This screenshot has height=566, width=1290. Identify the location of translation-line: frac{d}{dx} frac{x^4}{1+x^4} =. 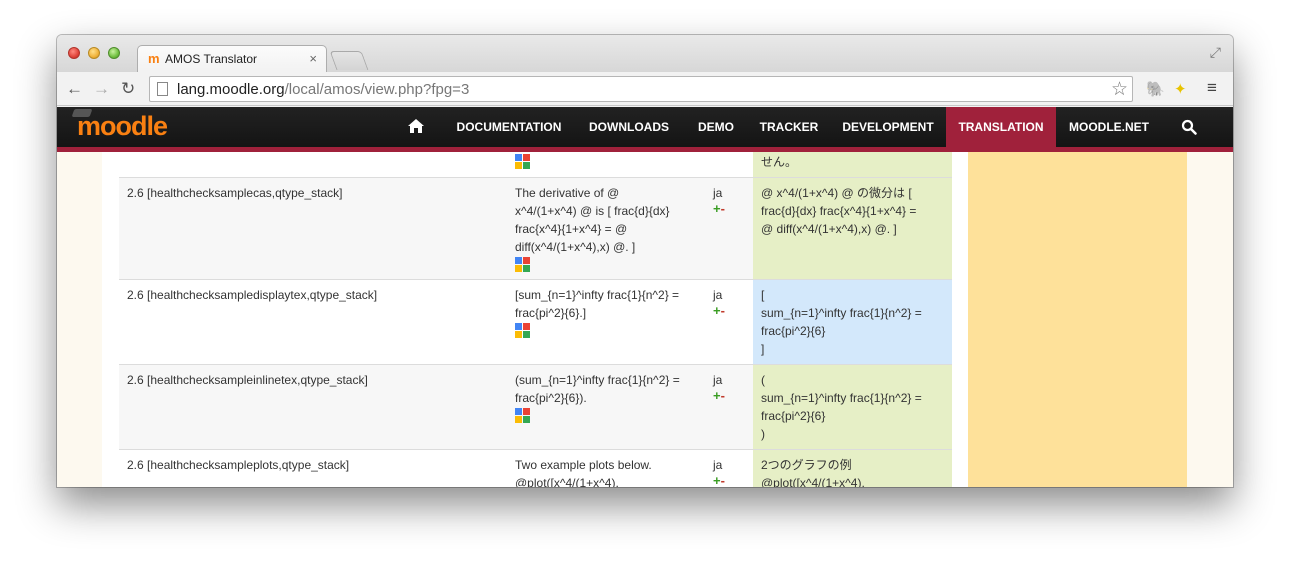
(839, 211).